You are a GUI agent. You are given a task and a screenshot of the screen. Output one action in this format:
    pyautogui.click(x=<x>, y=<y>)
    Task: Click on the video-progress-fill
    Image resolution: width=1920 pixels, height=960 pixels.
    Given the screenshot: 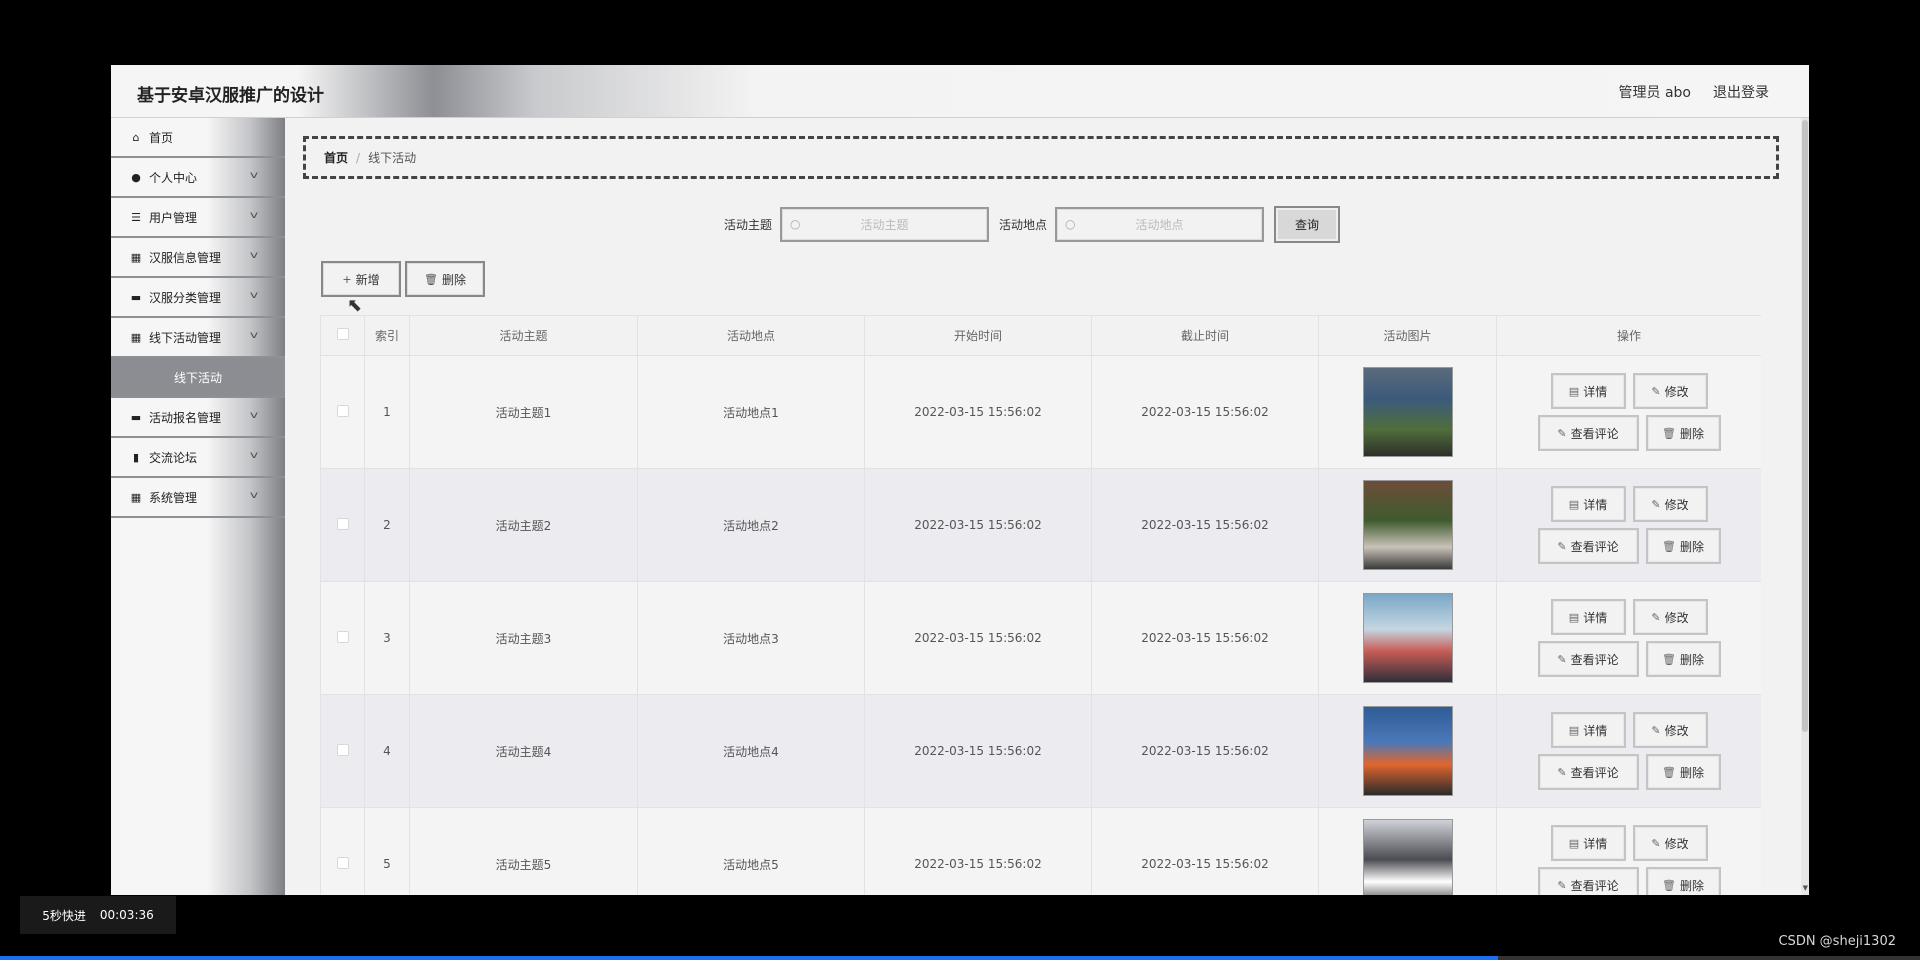 What is the action you would take?
    pyautogui.click(x=749, y=958)
    